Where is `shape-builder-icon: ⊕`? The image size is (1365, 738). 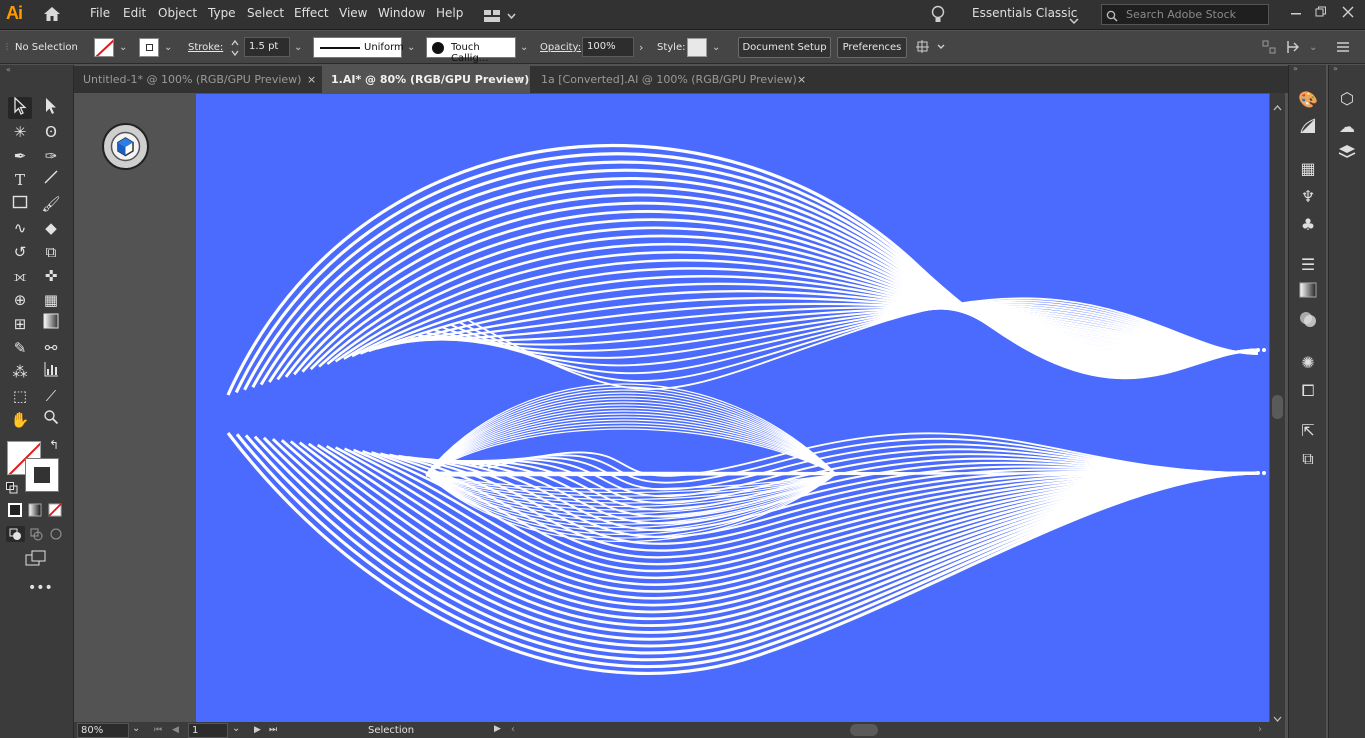 shape-builder-icon: ⊕ is located at coordinates (20, 300).